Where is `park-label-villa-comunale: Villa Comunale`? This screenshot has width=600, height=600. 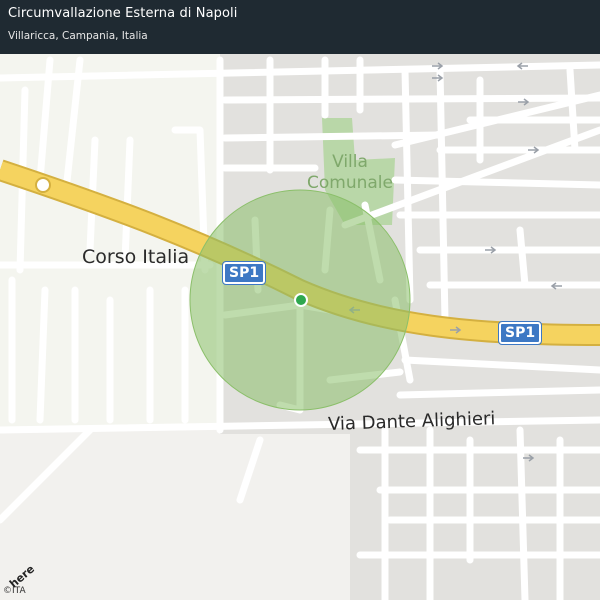
park-label-villa-comunale: Villa Comunale is located at coordinates (350, 173).